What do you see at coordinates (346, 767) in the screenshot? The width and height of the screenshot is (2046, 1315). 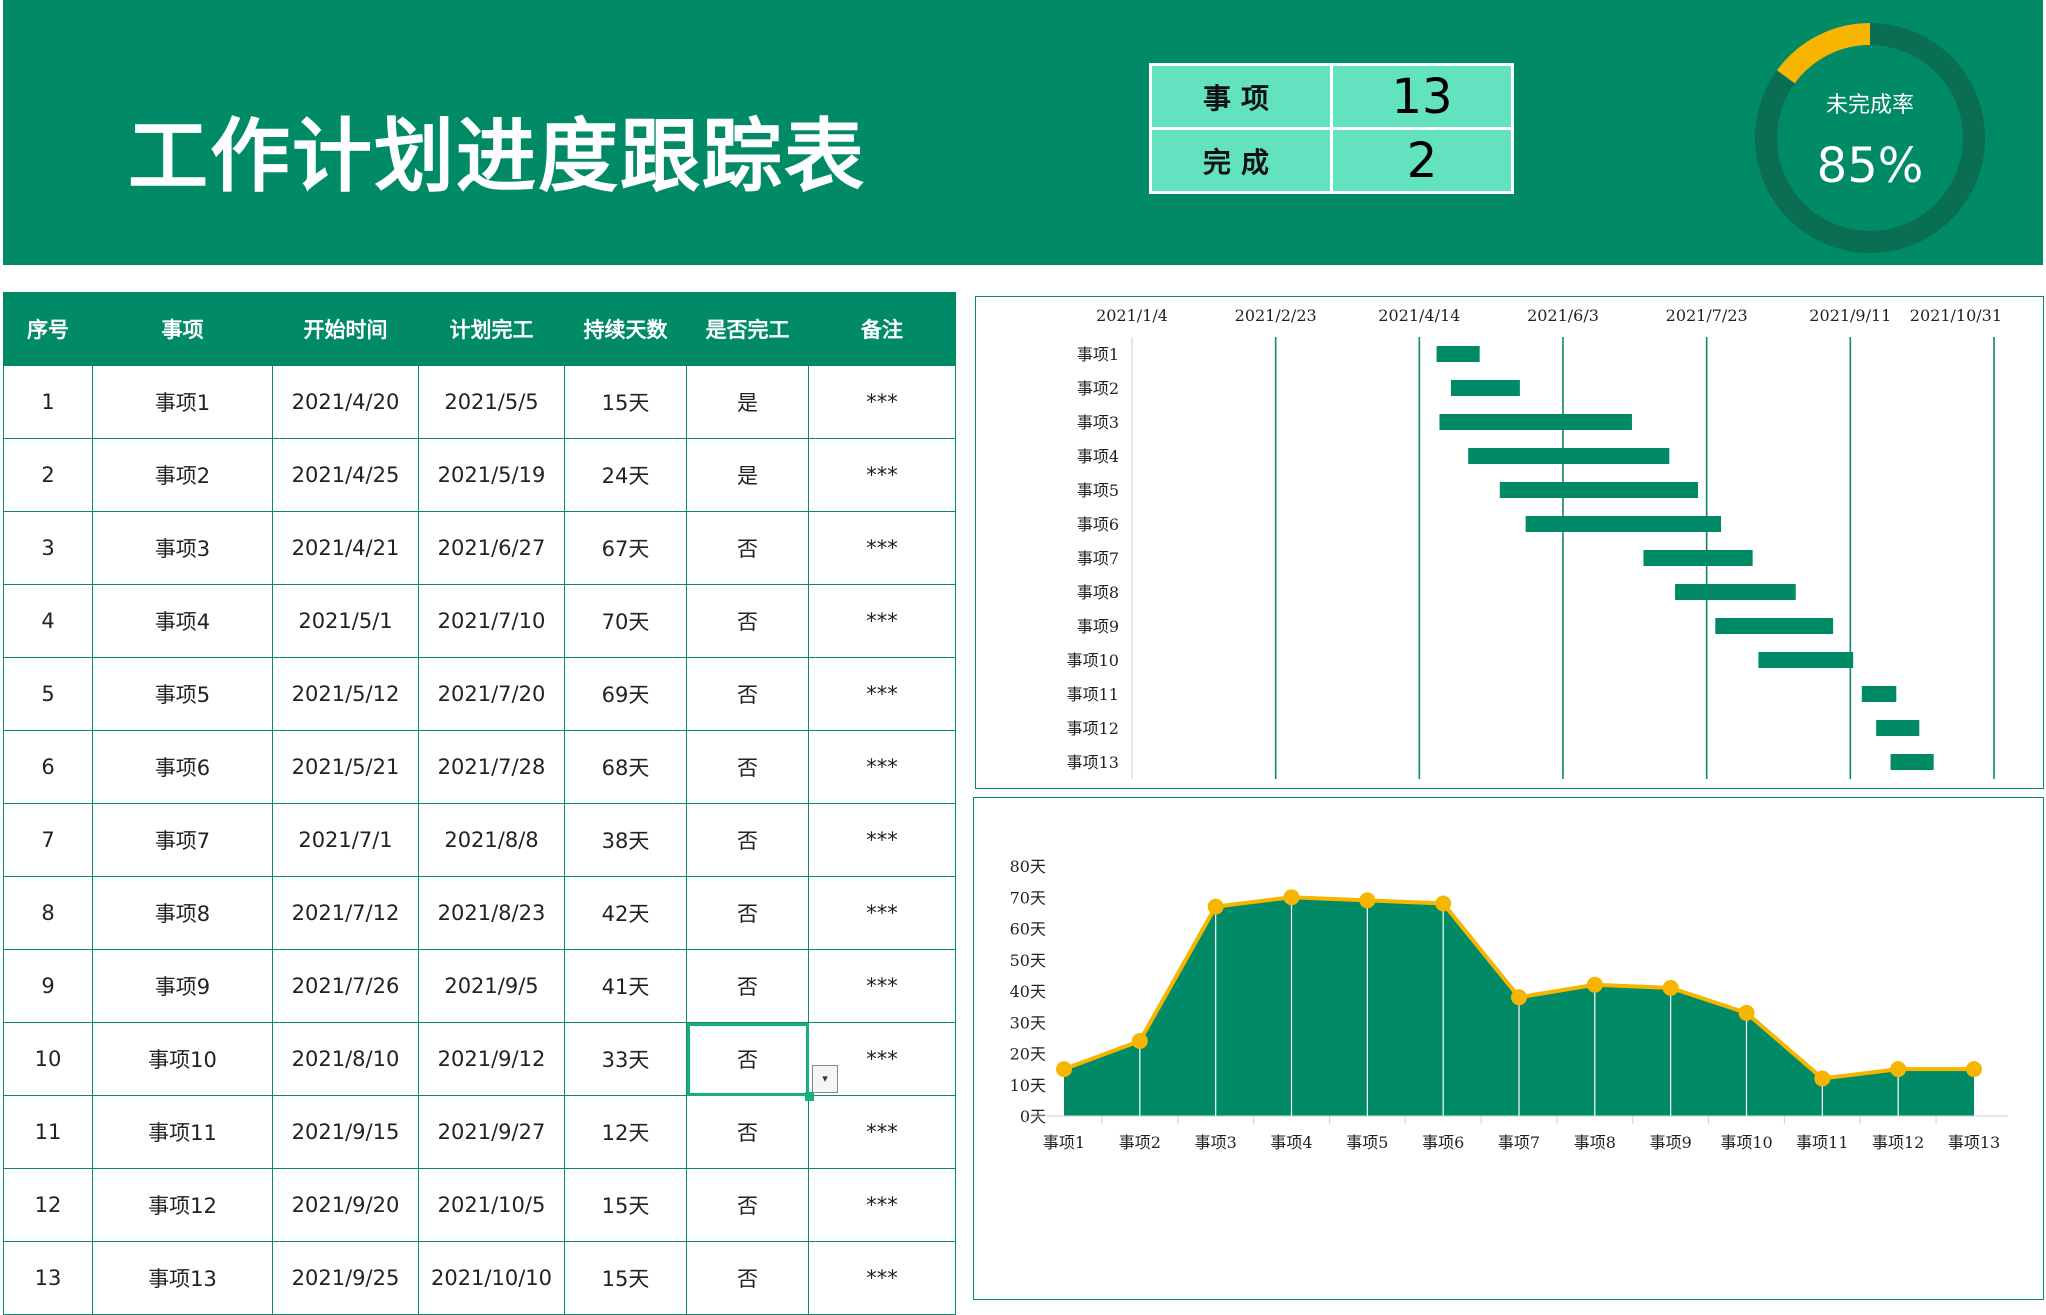 I see `cell-start-date: 2021/5/21` at bounding box center [346, 767].